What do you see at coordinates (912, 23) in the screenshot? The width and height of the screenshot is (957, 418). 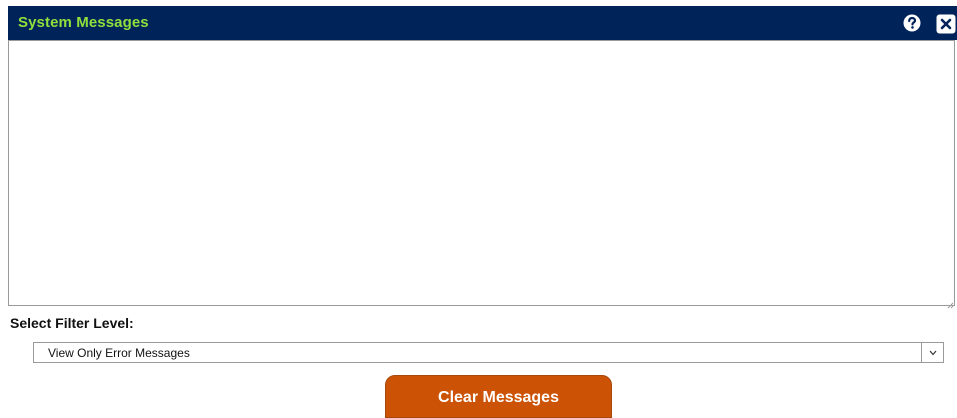 I see `help-icon` at bounding box center [912, 23].